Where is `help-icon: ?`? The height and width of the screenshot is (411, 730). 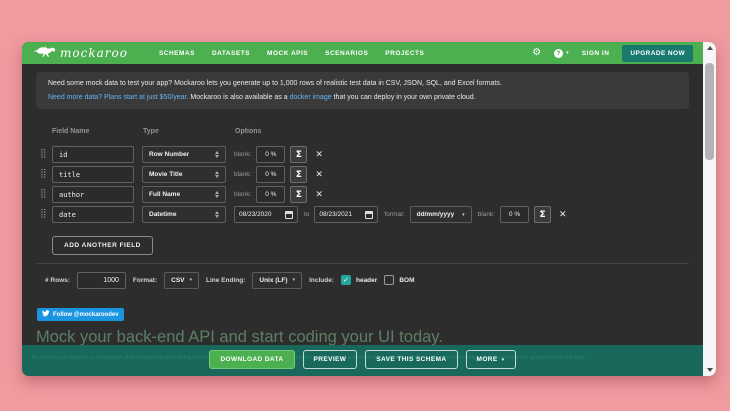 help-icon: ? is located at coordinates (559, 53).